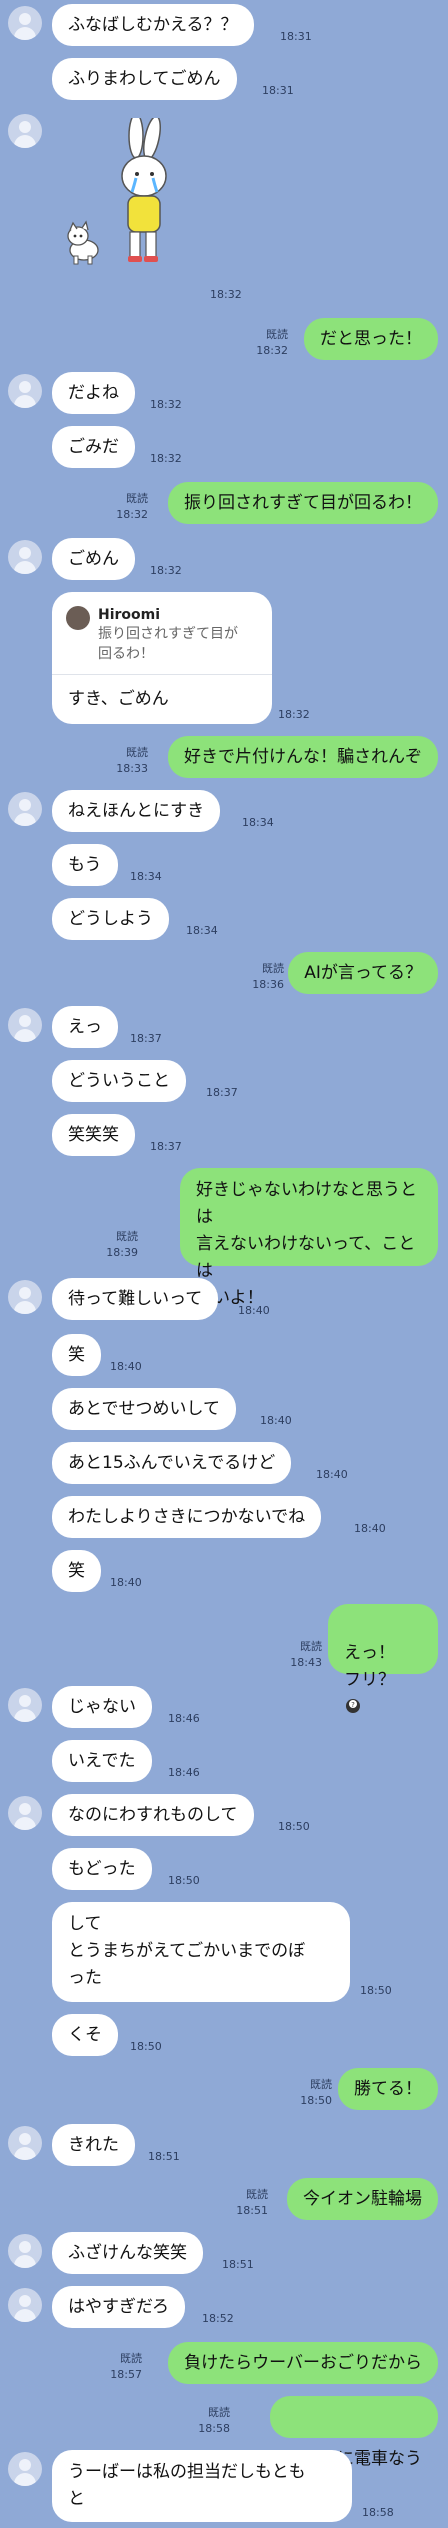 This screenshot has height=2528, width=448. What do you see at coordinates (201, 1952) in the screenshot?
I see `message-bubble: して とうまちがえてごかいまでのぼ った` at bounding box center [201, 1952].